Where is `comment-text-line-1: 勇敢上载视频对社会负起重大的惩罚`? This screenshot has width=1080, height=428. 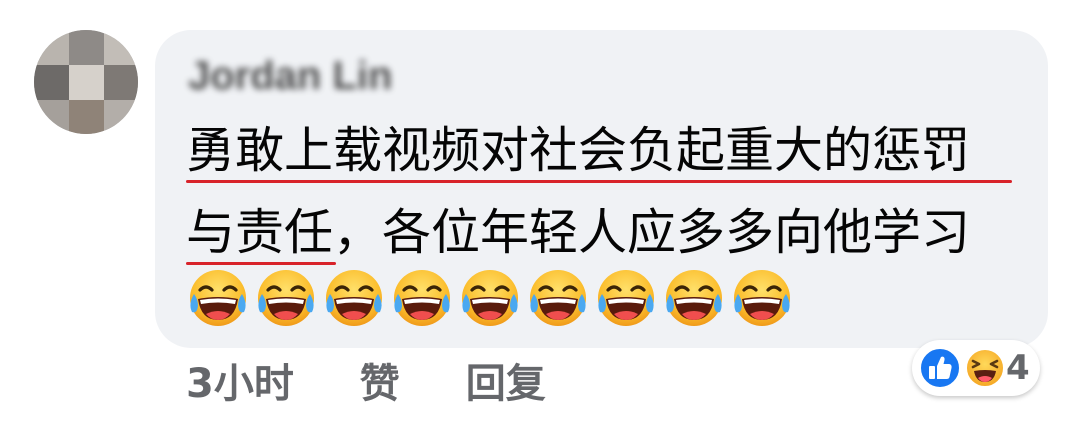
comment-text-line-1: 勇敢上载视频对社会负起重大的惩罚 is located at coordinates (578, 150).